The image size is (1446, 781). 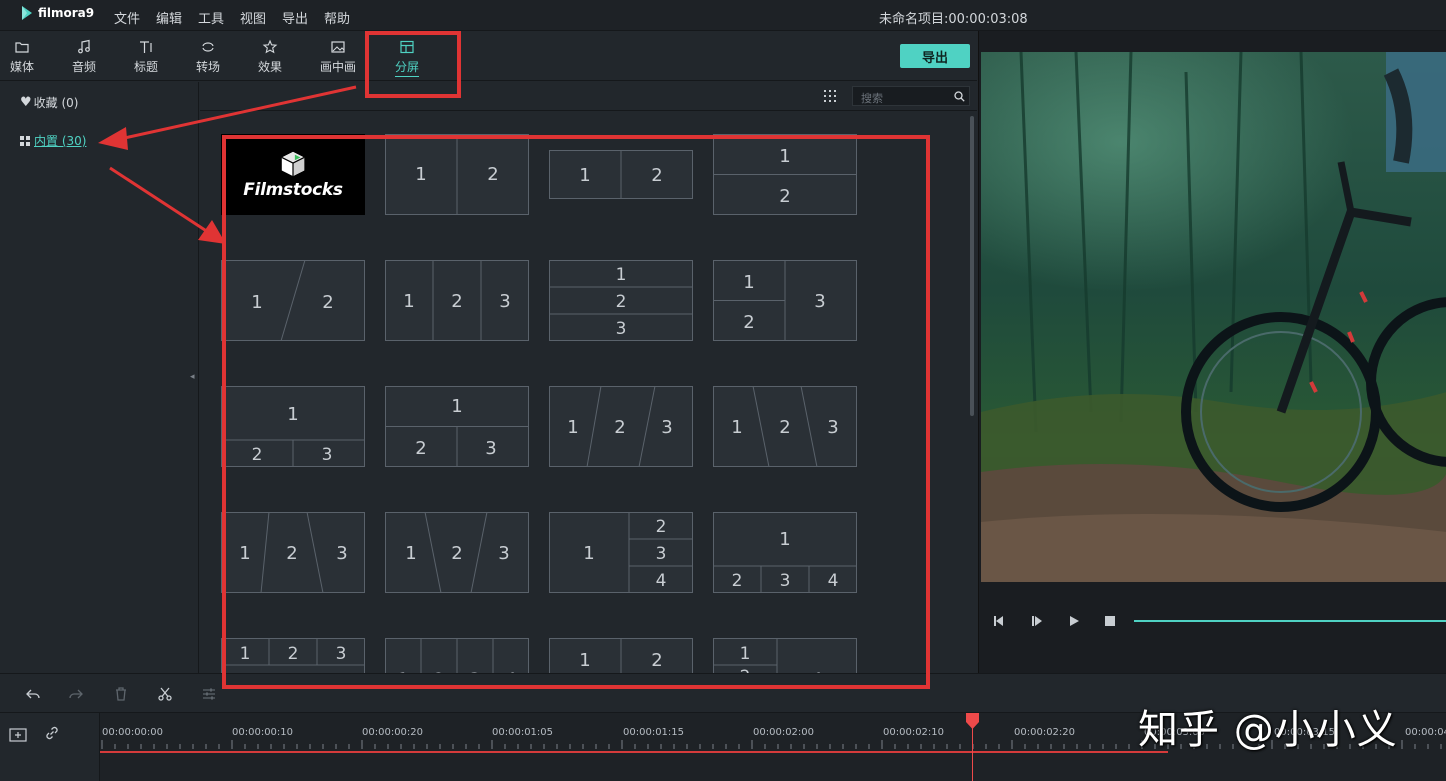 What do you see at coordinates (33, 694) in the screenshot?
I see `undo-icon` at bounding box center [33, 694].